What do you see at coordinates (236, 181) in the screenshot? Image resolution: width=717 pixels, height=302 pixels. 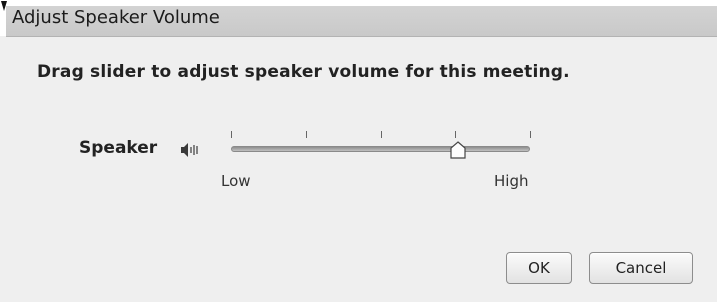 I see `slider-min-label: Low` at bounding box center [236, 181].